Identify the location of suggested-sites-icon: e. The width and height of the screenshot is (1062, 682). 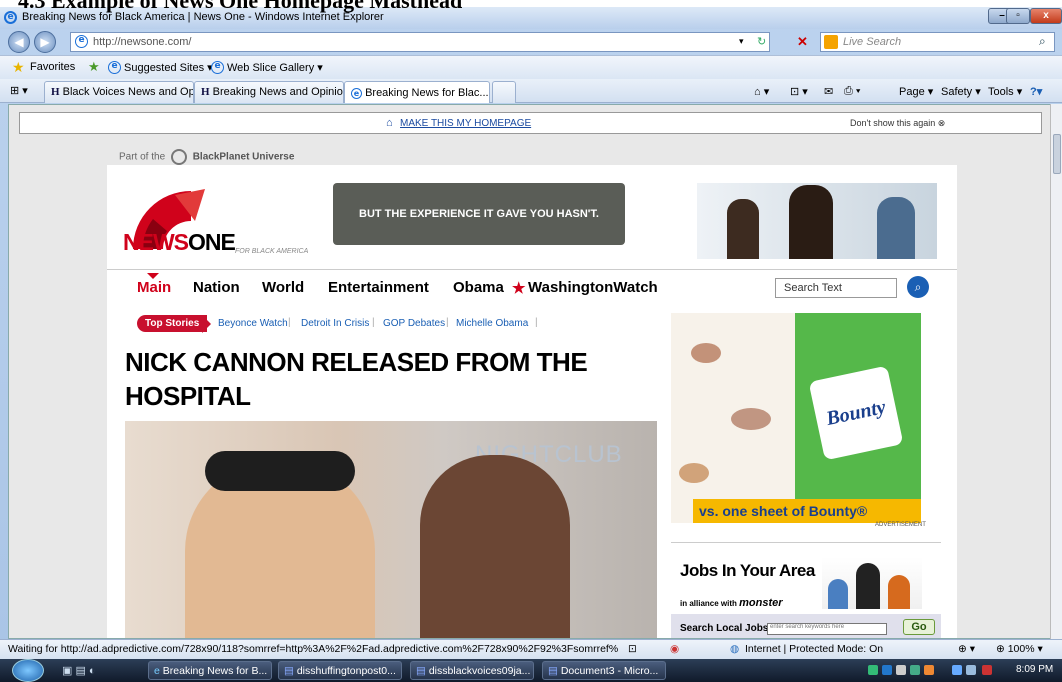
(114, 67).